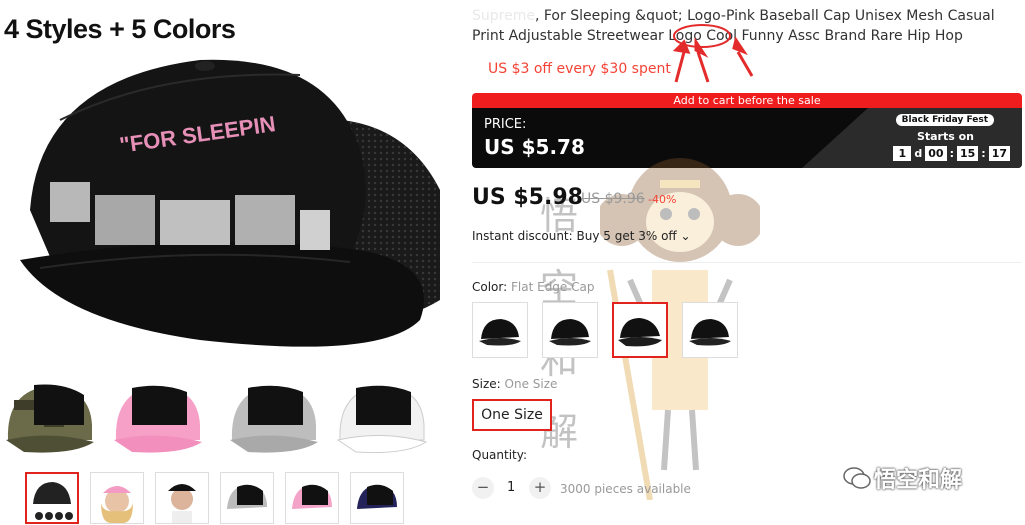 Image resolution: width=1025 pixels, height=525 pixels. What do you see at coordinates (999, 153) in the screenshot?
I see `timer-seconds: 17` at bounding box center [999, 153].